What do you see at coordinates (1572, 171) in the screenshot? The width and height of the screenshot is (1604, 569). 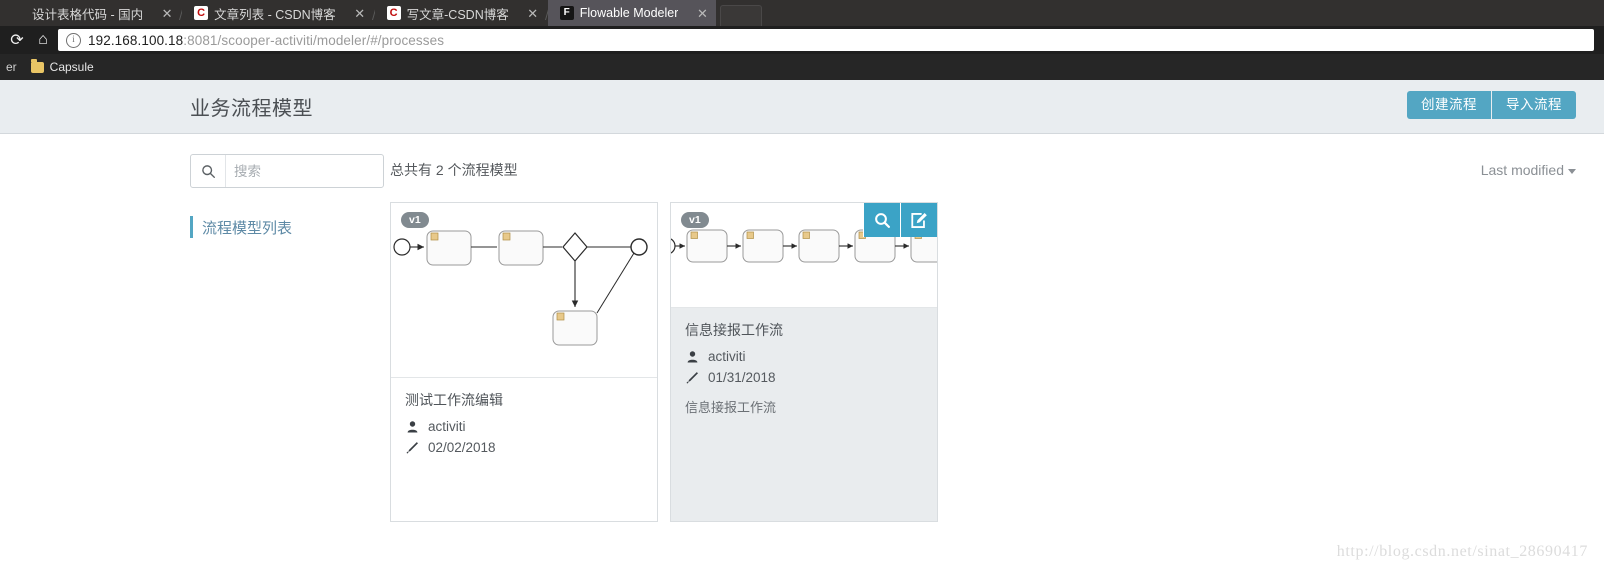 I see `chevron-down-icon` at bounding box center [1572, 171].